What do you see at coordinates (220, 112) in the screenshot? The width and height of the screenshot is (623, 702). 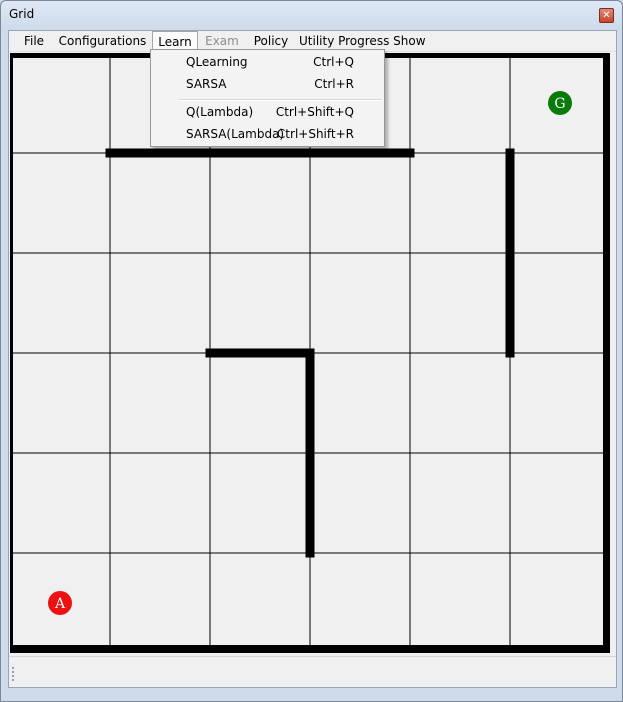 I see `menu-item-label: Q(Lambda)` at bounding box center [220, 112].